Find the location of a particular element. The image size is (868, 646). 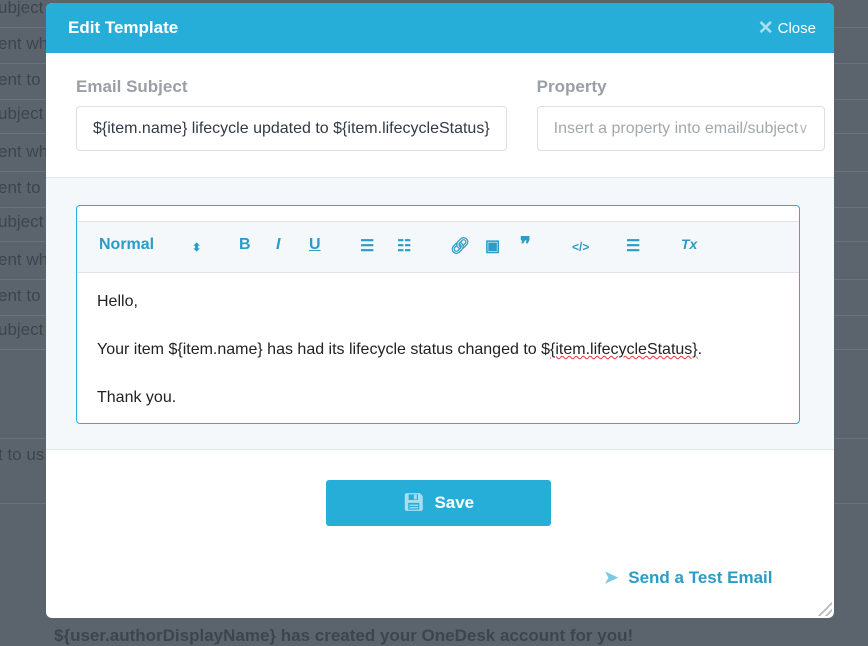

modal-header: Edit Template ✕ Close is located at coordinates (440, 28).